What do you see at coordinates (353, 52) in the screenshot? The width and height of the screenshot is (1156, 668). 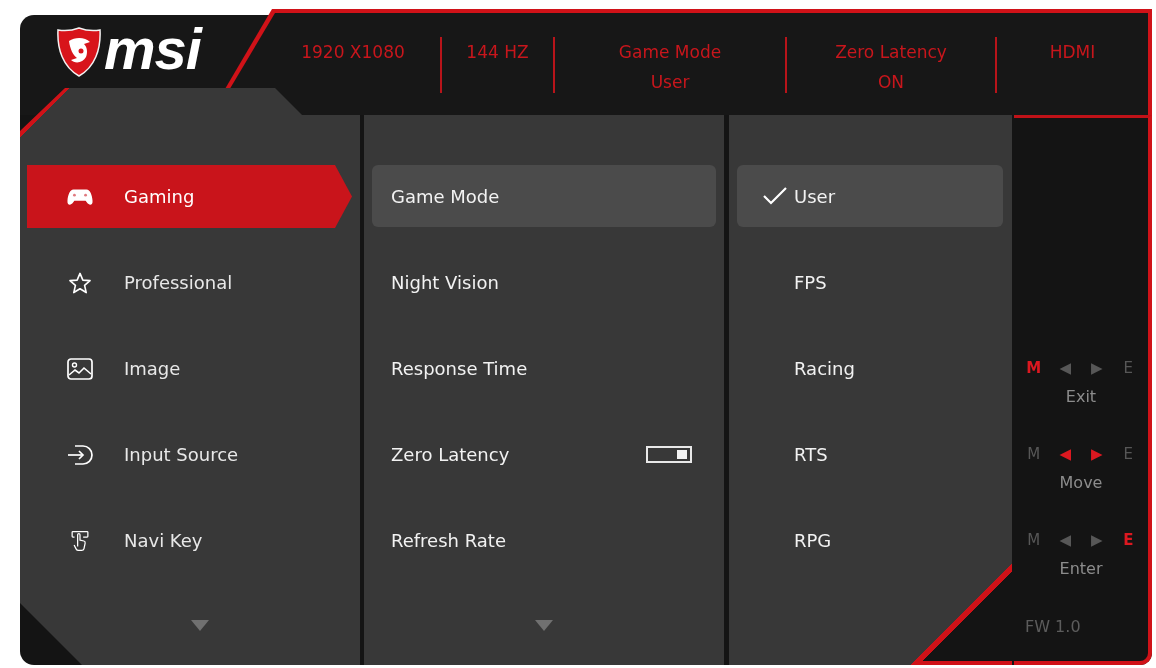 I see `status-label: 1920 X1080` at bounding box center [353, 52].